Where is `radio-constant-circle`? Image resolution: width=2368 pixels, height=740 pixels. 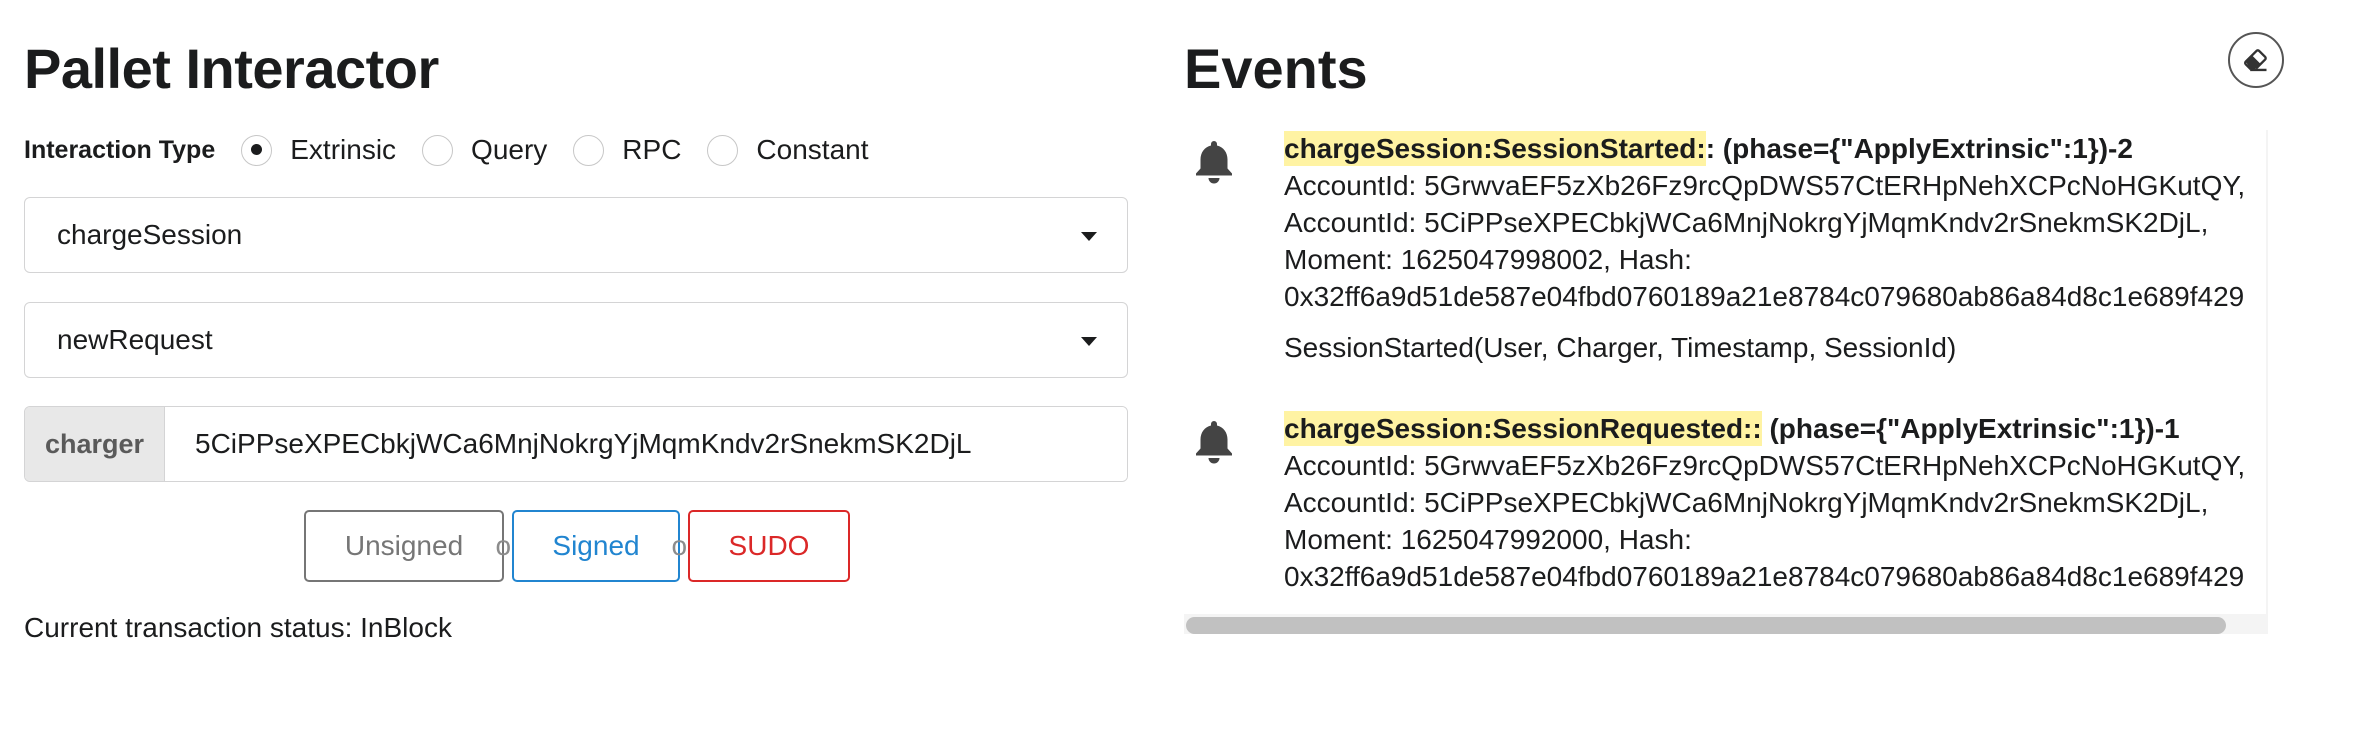 radio-constant-circle is located at coordinates (723, 150).